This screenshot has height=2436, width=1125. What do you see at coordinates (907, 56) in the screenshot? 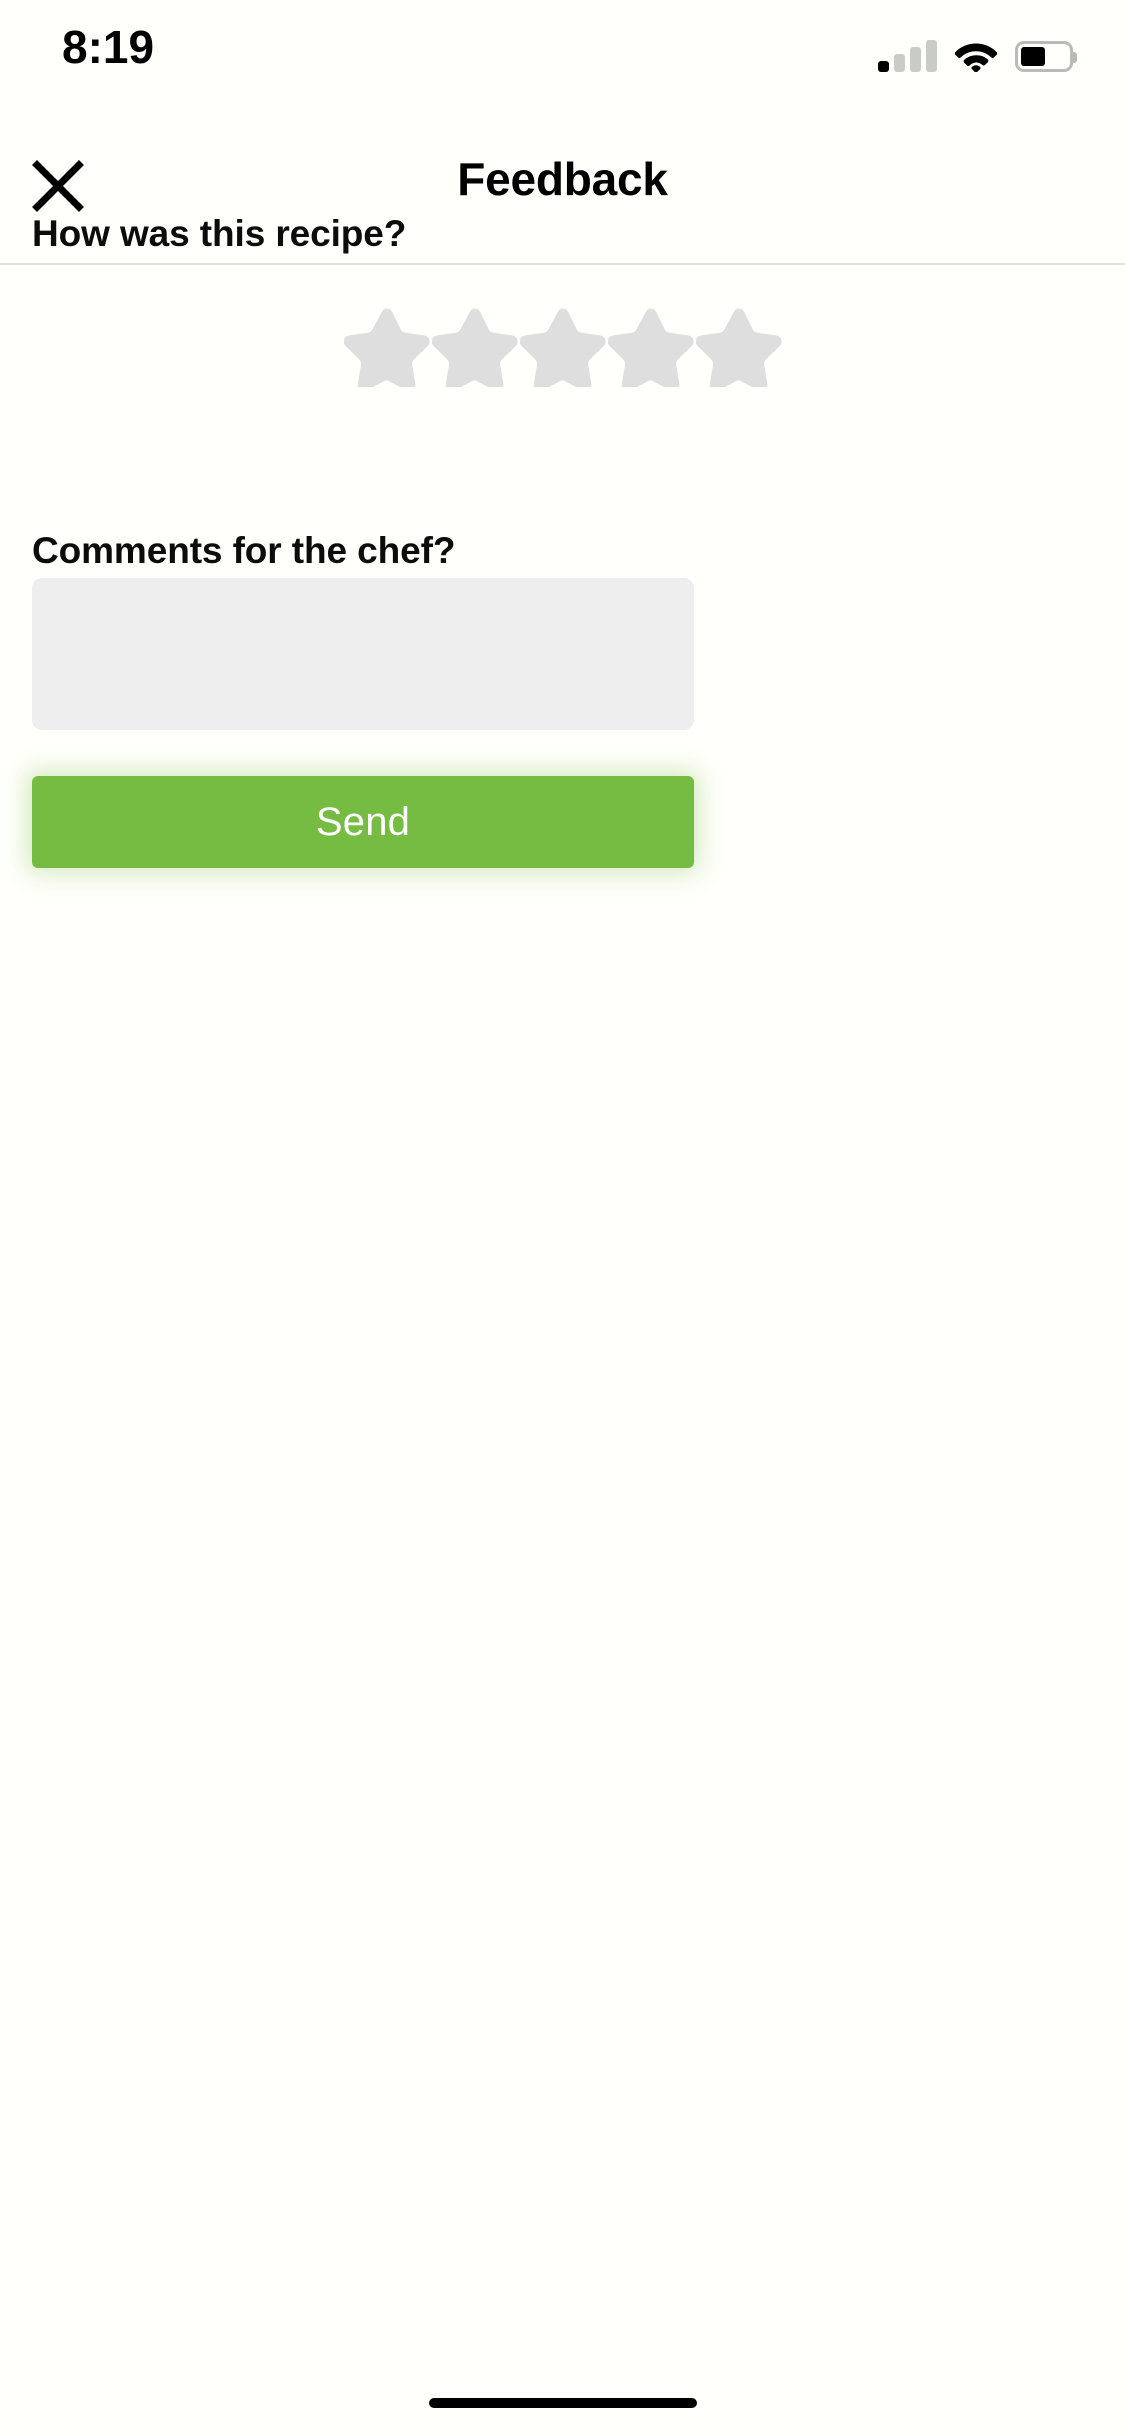
I see `signal-bars-icon` at bounding box center [907, 56].